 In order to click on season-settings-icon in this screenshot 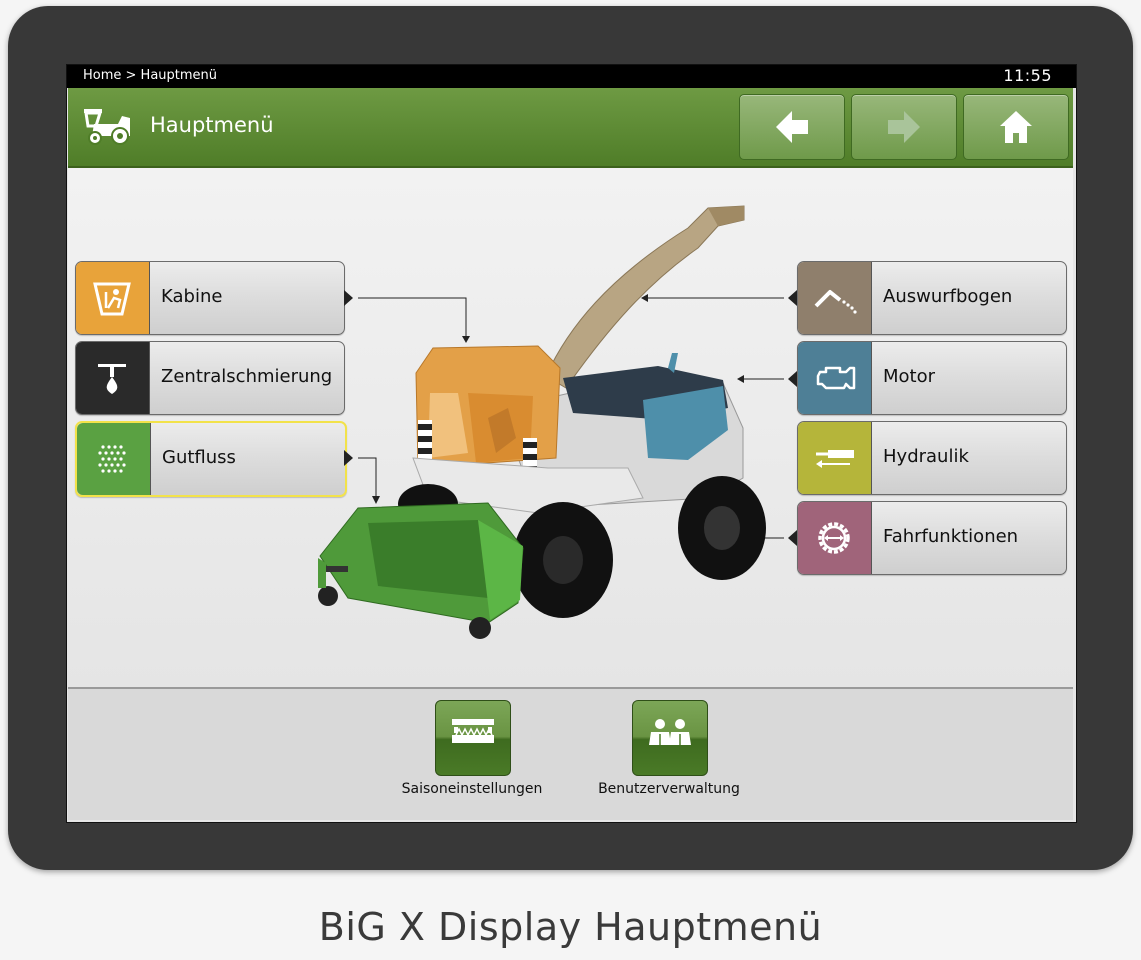, I will do `click(473, 731)`.